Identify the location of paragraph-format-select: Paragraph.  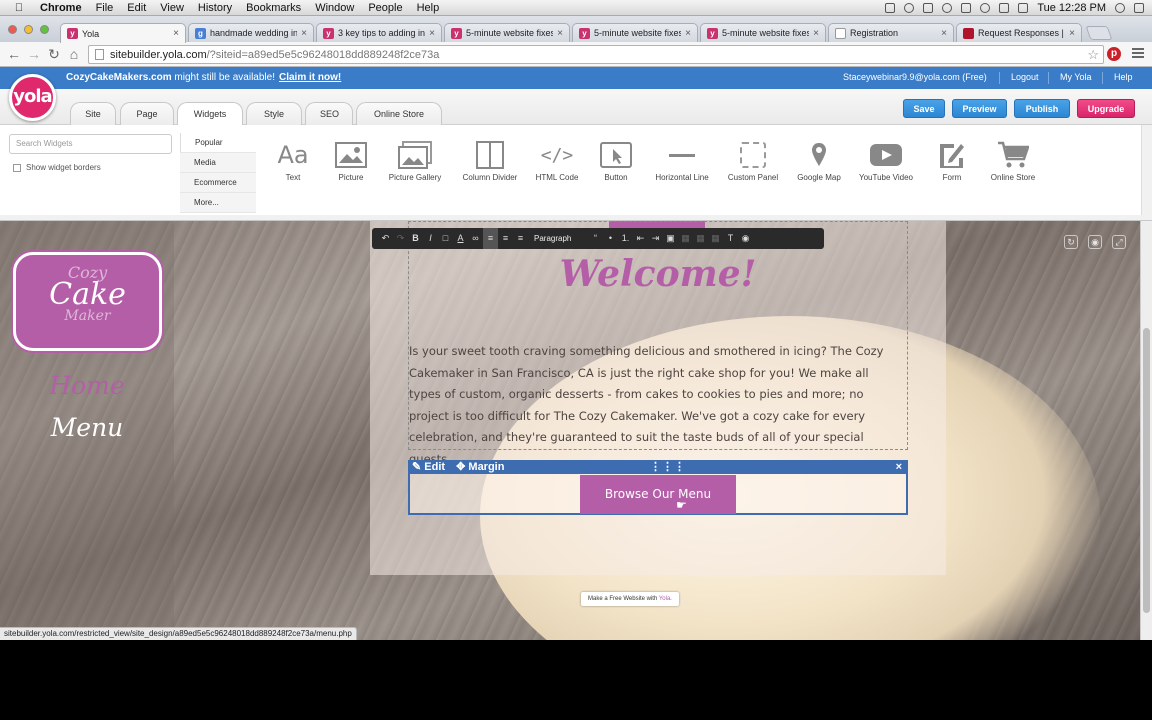
(558, 238).